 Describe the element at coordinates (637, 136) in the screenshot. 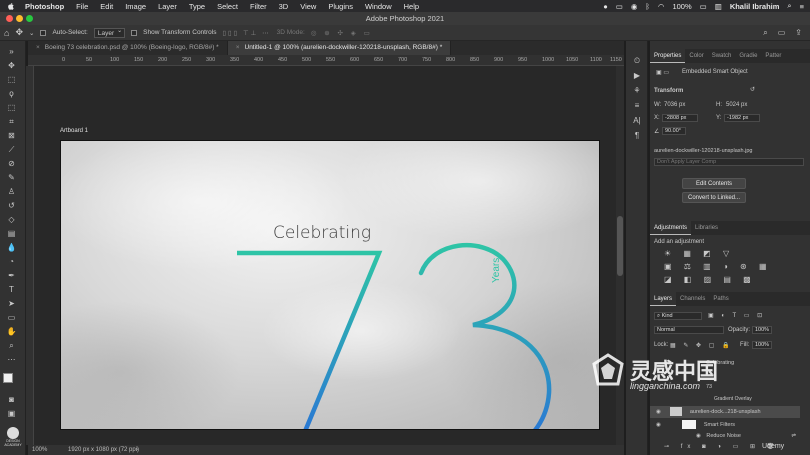

I see `paragraph-icon: ¶` at that location.